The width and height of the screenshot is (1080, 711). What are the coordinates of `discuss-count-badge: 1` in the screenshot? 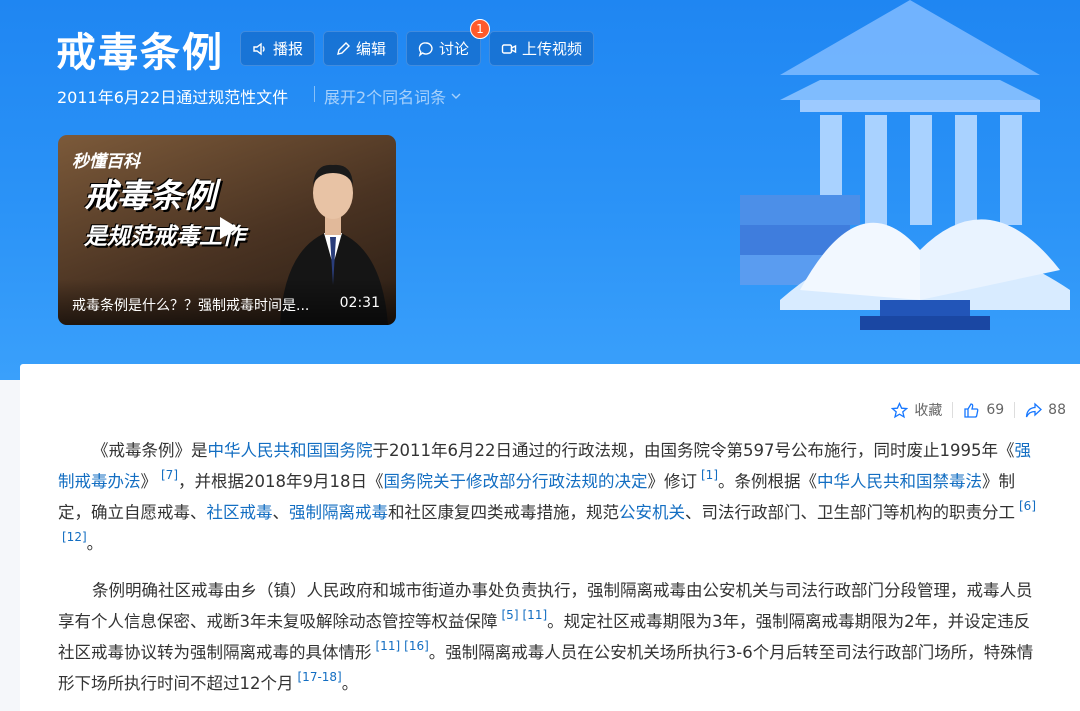 It's located at (480, 29).